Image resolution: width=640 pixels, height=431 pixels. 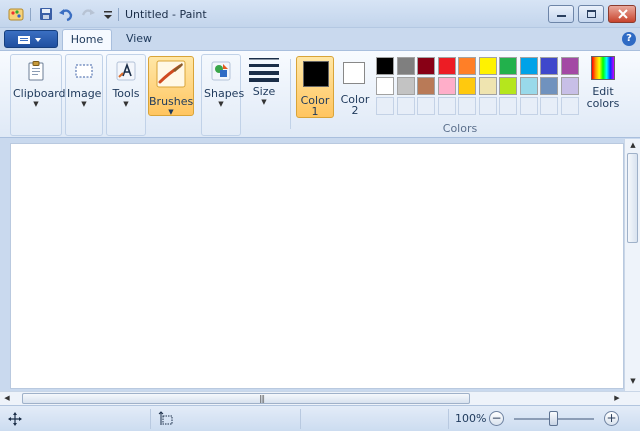 What do you see at coordinates (264, 91) in the screenshot?
I see `size-label: Size` at bounding box center [264, 91].